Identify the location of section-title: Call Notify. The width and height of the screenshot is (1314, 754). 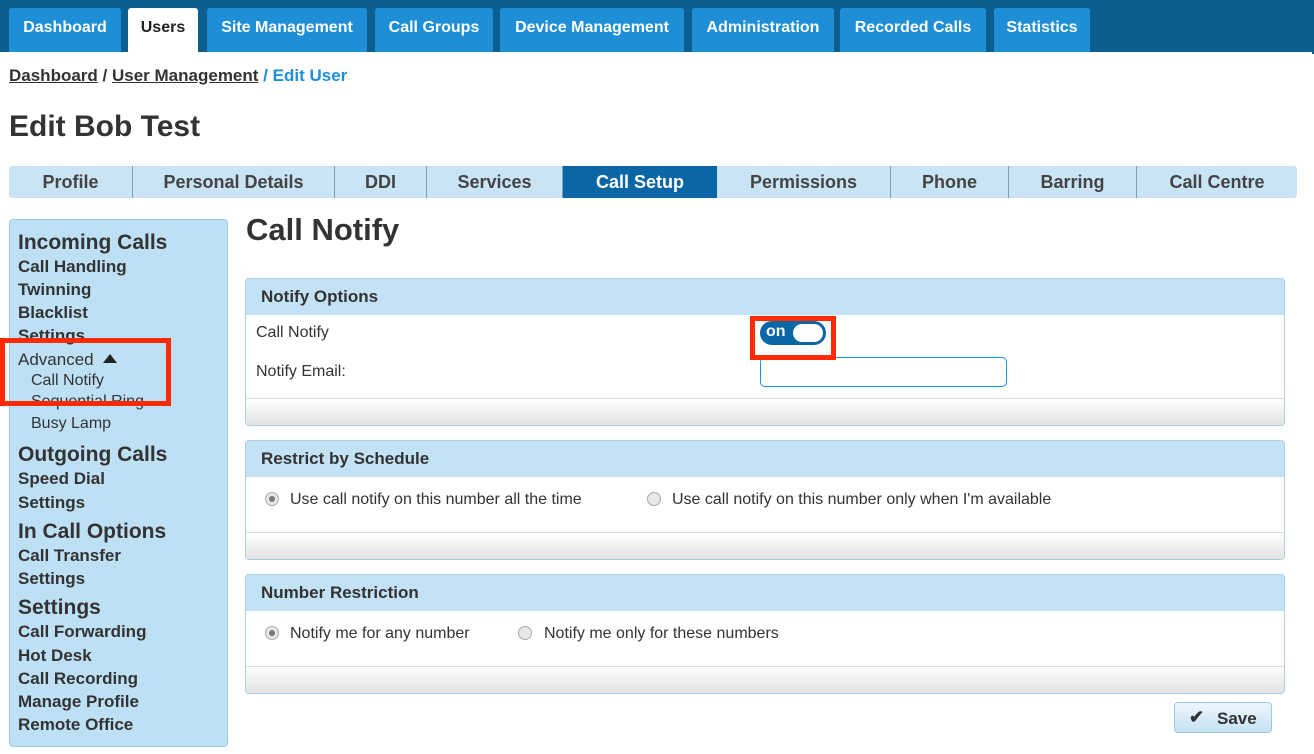
(323, 229).